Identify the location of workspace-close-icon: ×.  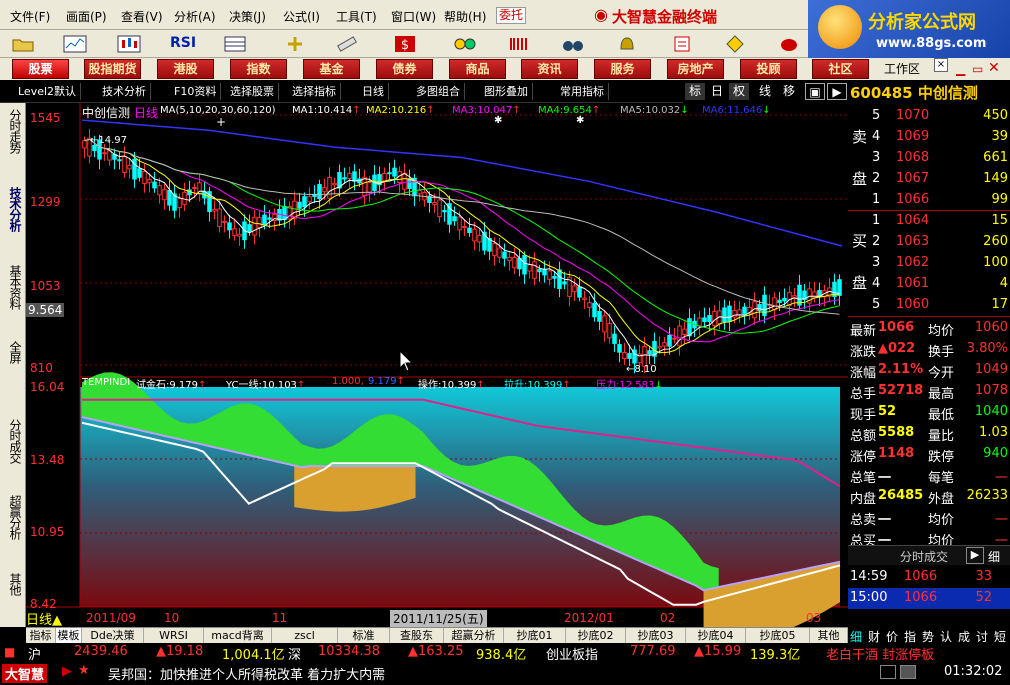
(941, 65).